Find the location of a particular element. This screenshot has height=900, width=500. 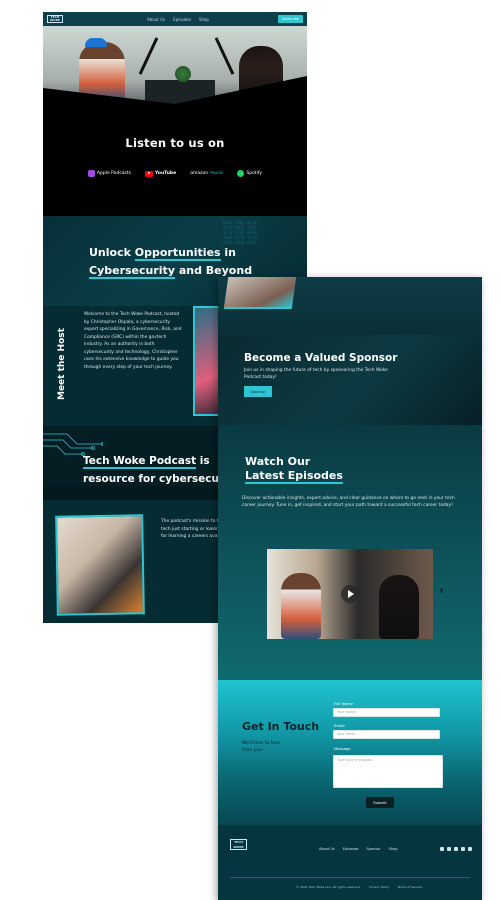

heading-highlight: Latest Episodes is located at coordinates (294, 476).